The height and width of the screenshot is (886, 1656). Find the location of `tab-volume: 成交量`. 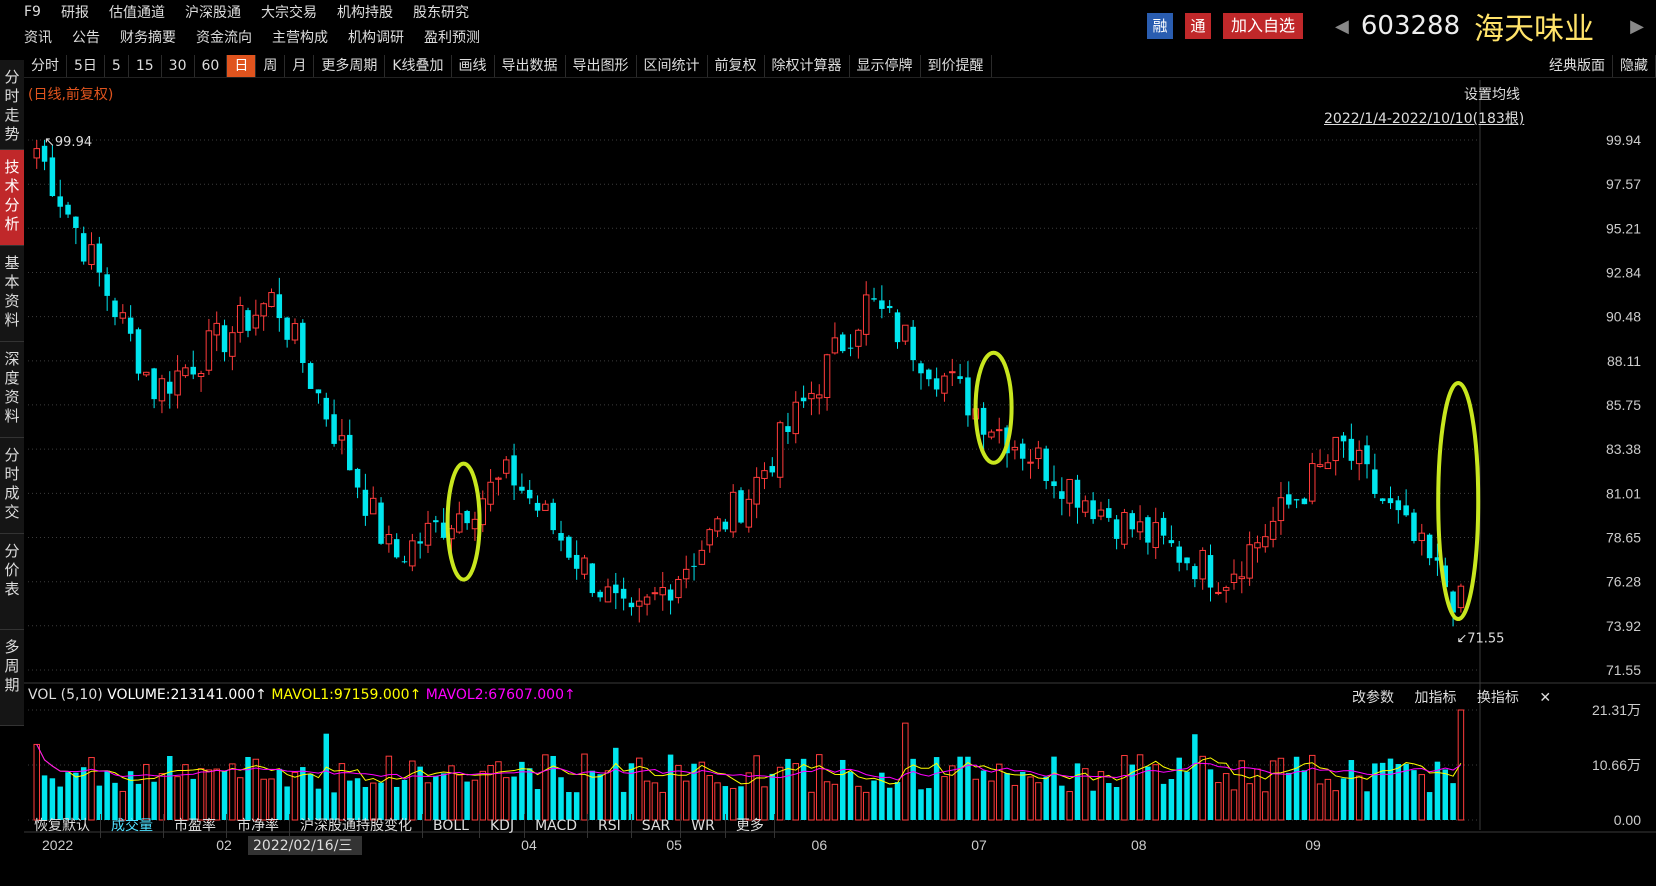

tab-volume: 成交量 is located at coordinates (132, 826).